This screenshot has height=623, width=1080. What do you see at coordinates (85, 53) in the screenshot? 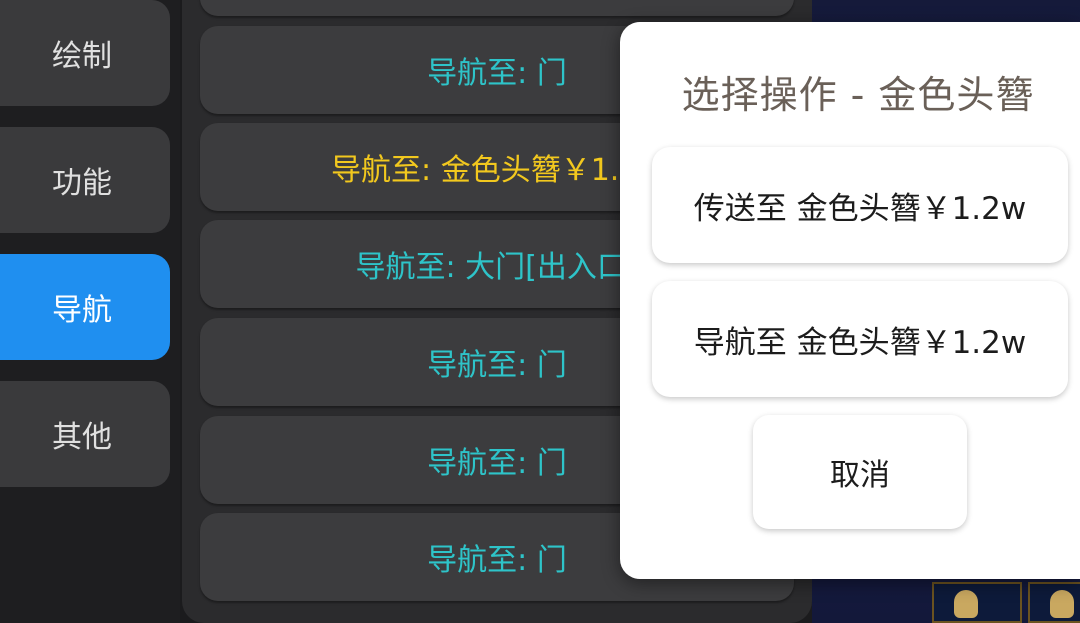
I see `nav-item-draw: 绘制` at bounding box center [85, 53].